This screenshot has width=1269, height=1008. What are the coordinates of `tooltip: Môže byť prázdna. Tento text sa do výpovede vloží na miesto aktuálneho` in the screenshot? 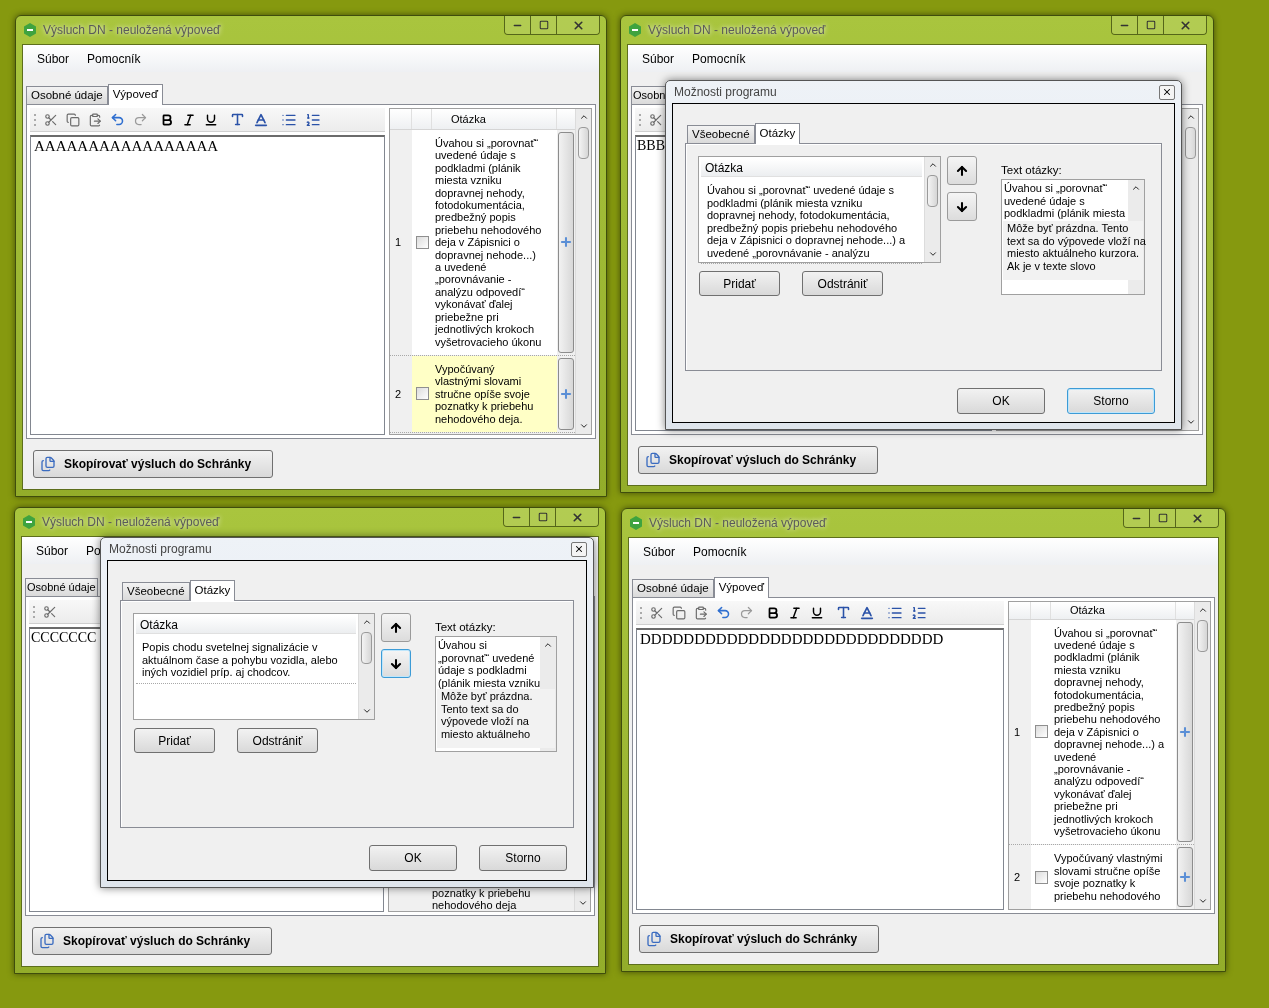 It's located at (495, 718).